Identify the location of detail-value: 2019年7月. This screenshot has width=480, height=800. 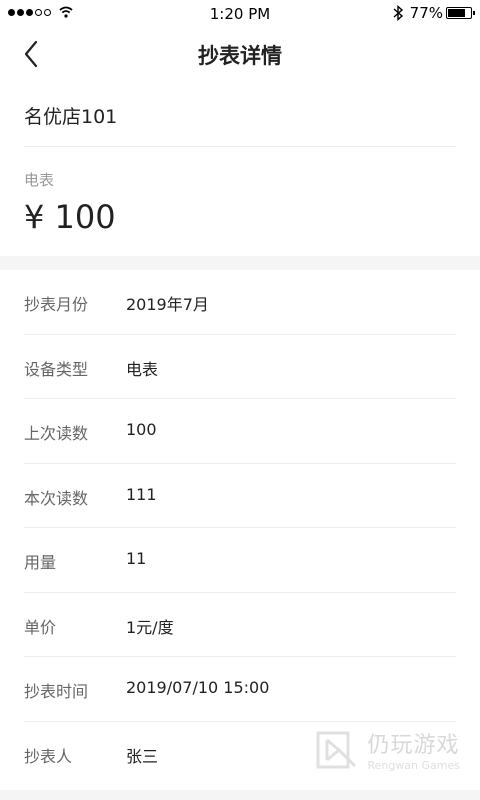
(167, 304).